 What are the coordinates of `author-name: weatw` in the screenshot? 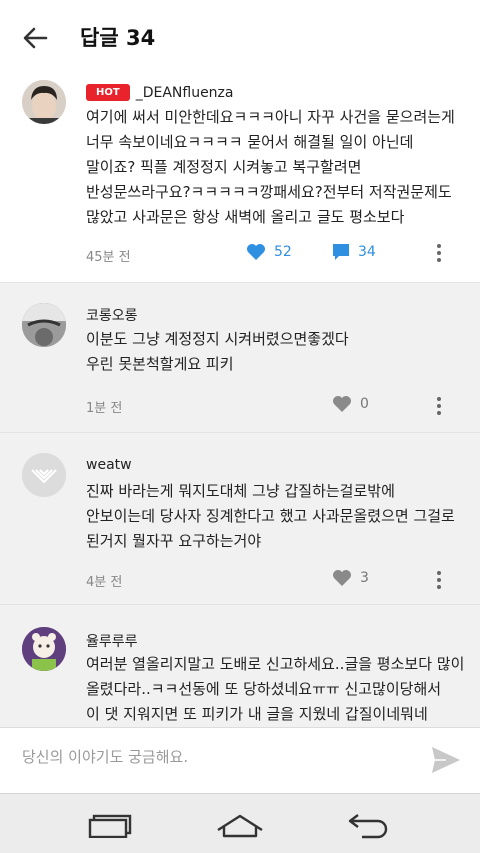 It's located at (109, 465).